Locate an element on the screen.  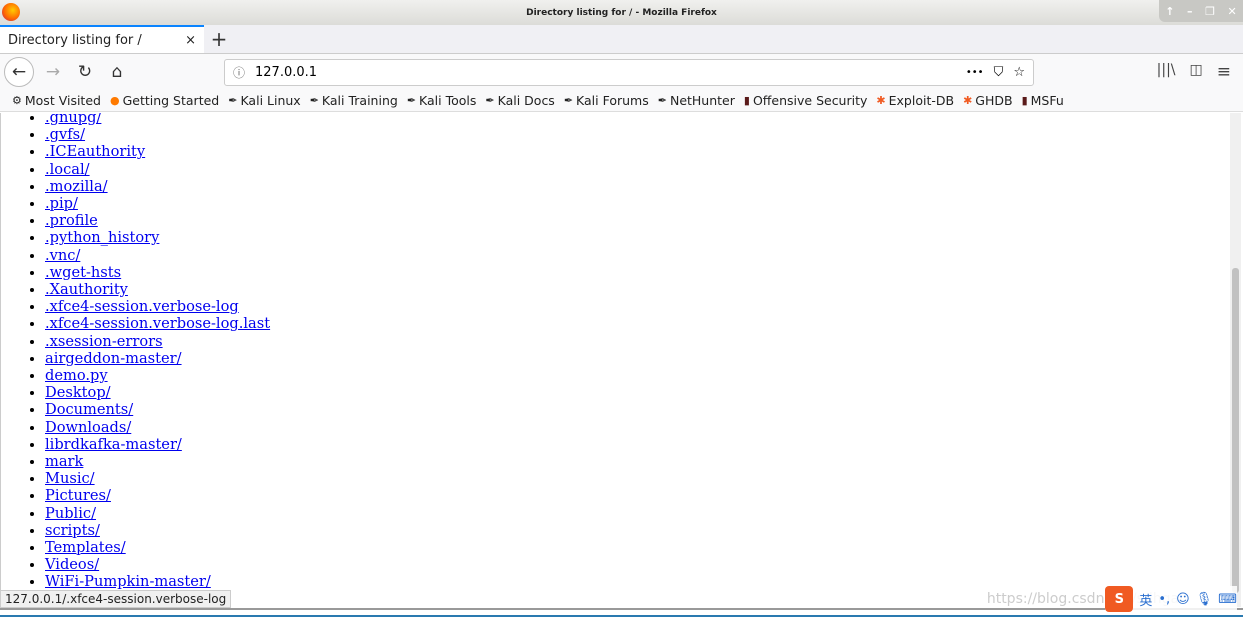
list-item: .vnc/ is located at coordinates (637, 255).